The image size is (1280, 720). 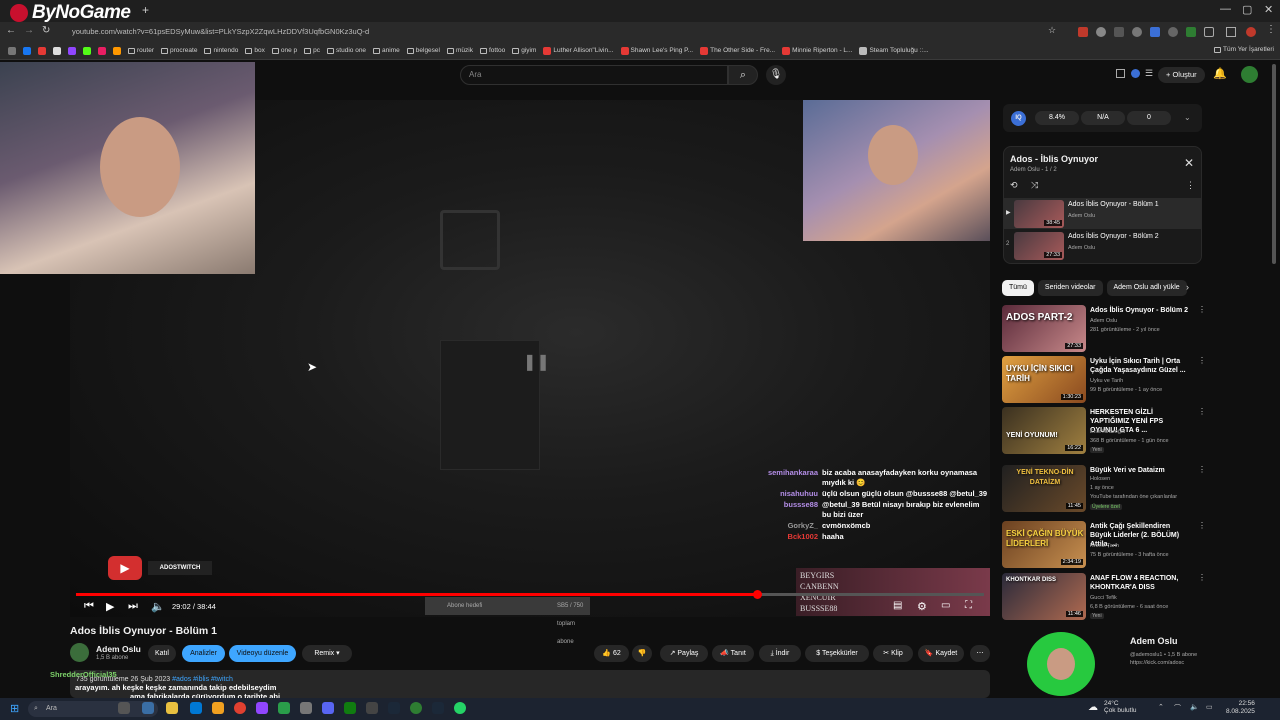 What do you see at coordinates (1070, 288) in the screenshot?
I see `chip-series: Seriden videolar` at bounding box center [1070, 288].